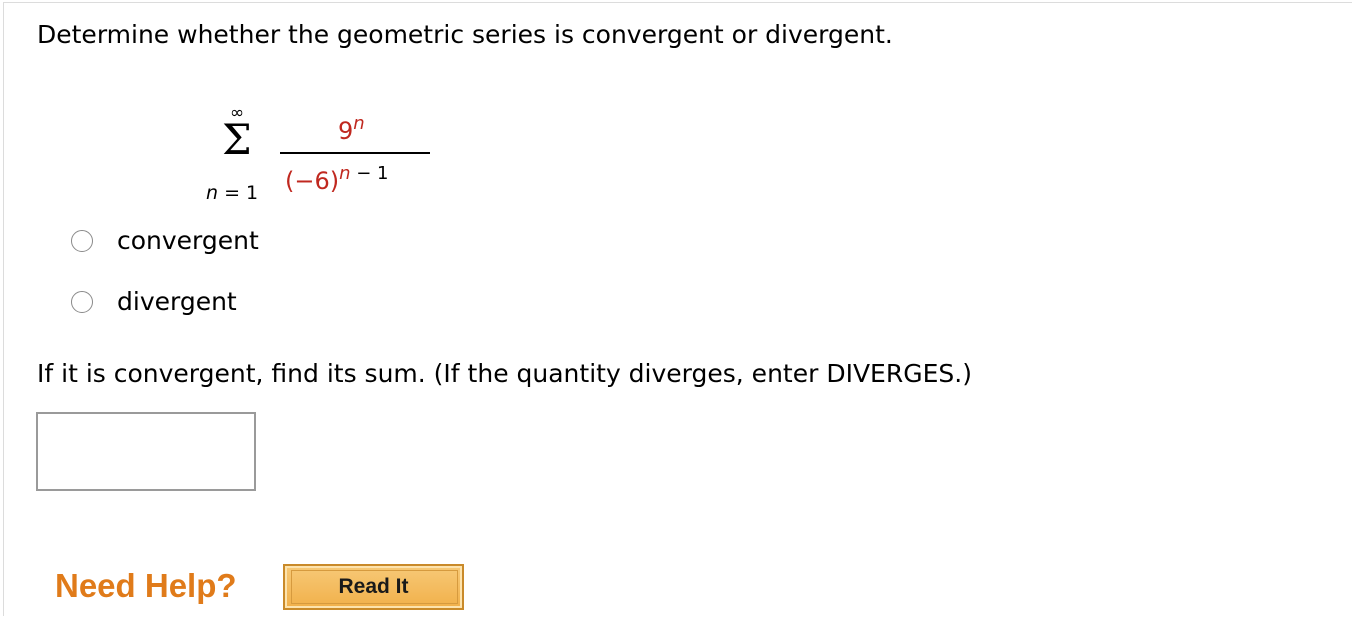 The height and width of the screenshot is (618, 1352). I want to click on sigma-symbol: Σ, so click(237, 139).